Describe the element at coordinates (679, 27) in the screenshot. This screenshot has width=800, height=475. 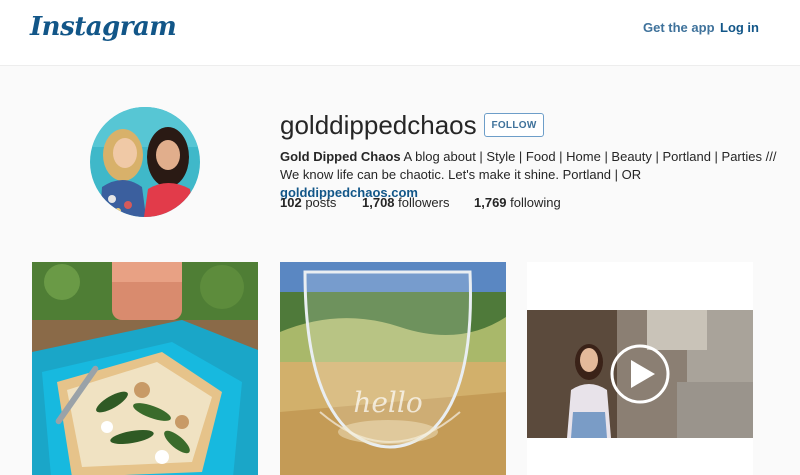
I see `get-the-app-link: Get the app` at that location.